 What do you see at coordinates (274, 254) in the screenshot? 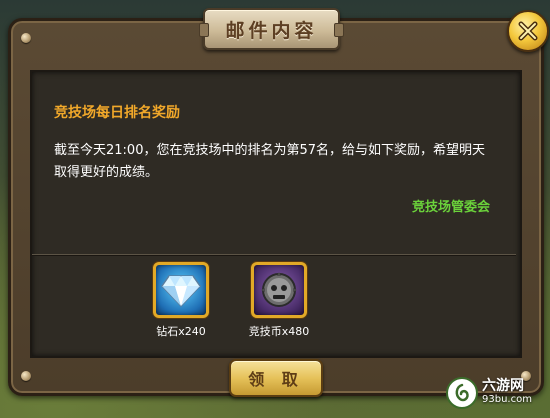
I see `divider` at bounding box center [274, 254].